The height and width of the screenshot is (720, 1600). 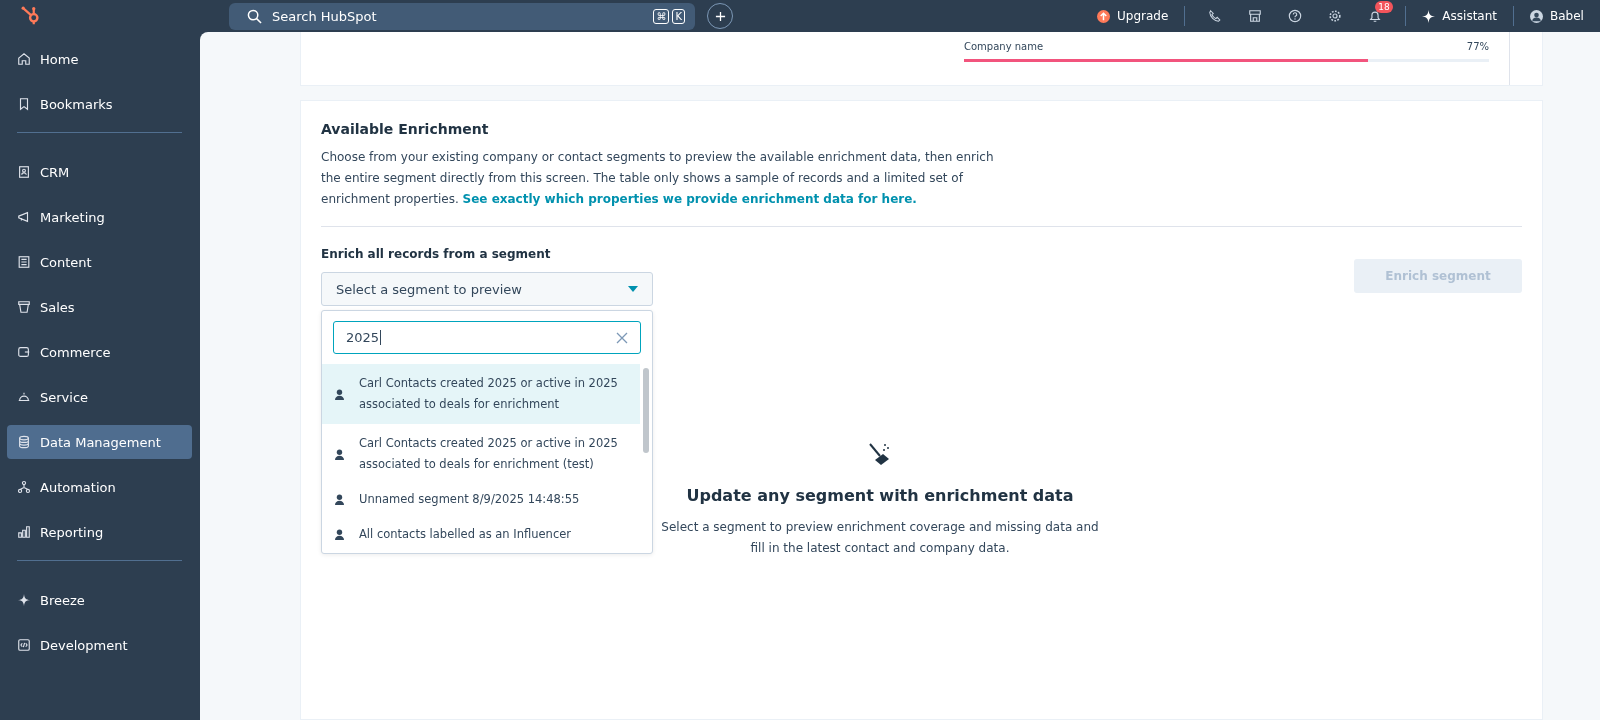 I want to click on sidebar-item: Marketing, so click(x=99, y=217).